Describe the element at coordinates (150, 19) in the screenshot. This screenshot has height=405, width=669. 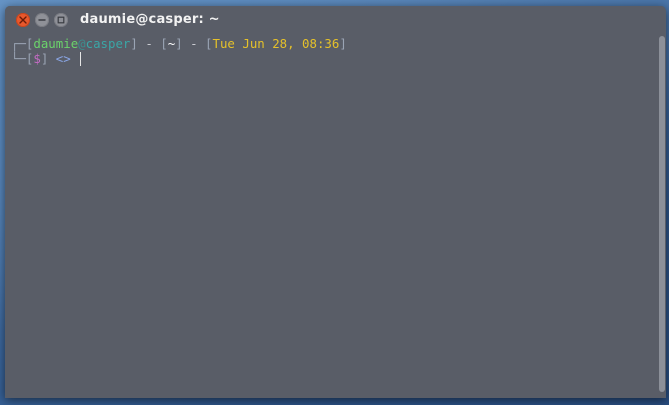
I see `window-title: daumie@casper: ~` at that location.